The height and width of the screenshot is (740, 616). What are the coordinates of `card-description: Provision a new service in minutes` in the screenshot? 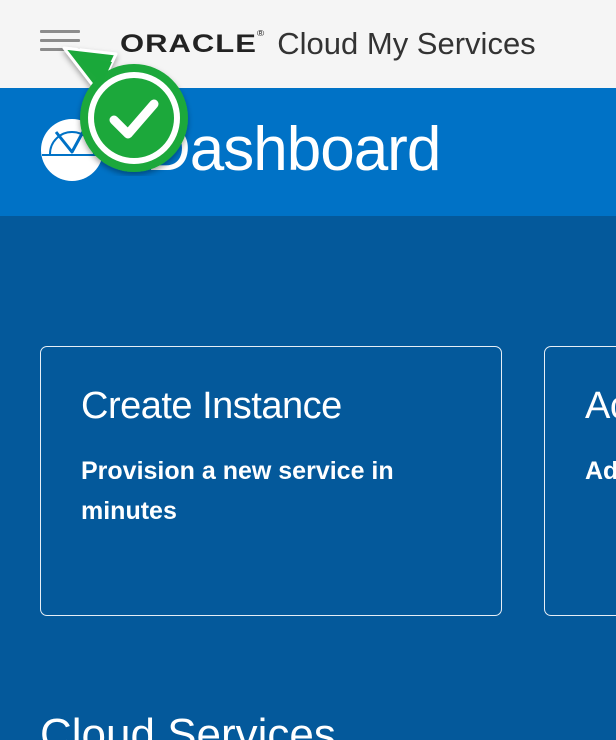 It's located at (237, 491).